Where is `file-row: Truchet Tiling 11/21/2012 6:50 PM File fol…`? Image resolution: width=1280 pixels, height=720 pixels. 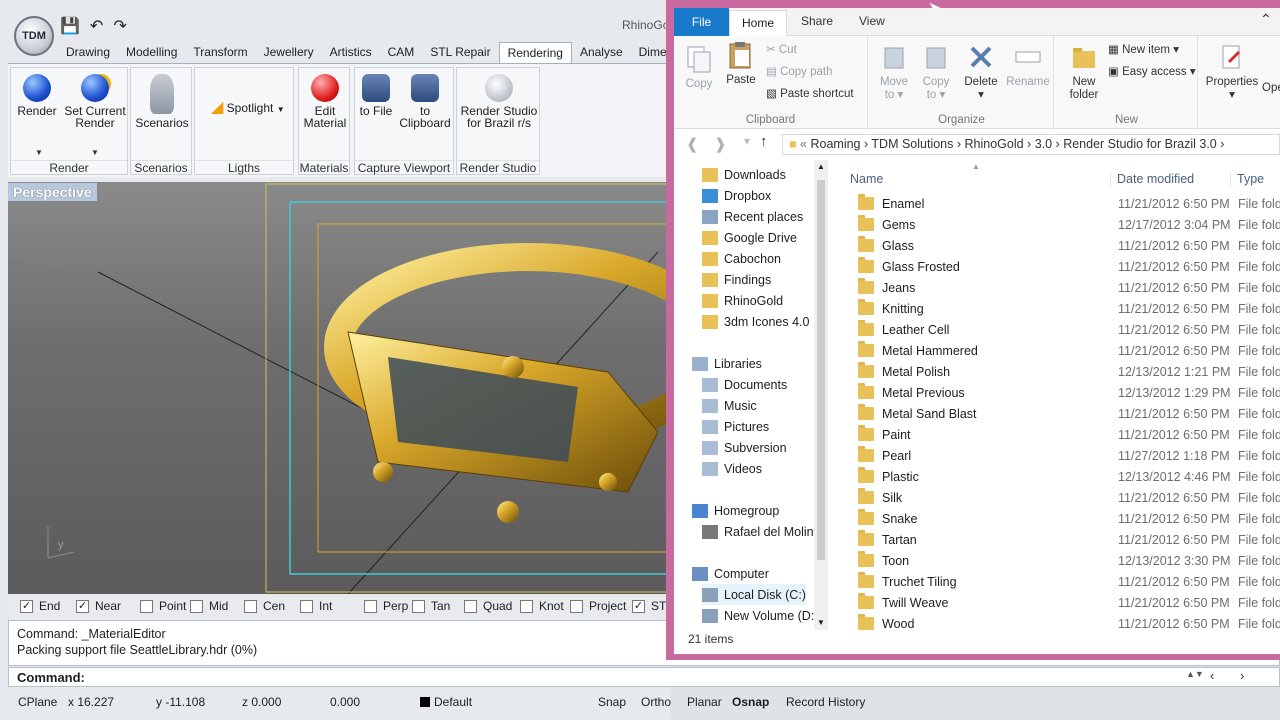
file-row: Truchet Tiling 11/21/2012 6:50 PM File fol… is located at coordinates (1057, 581).